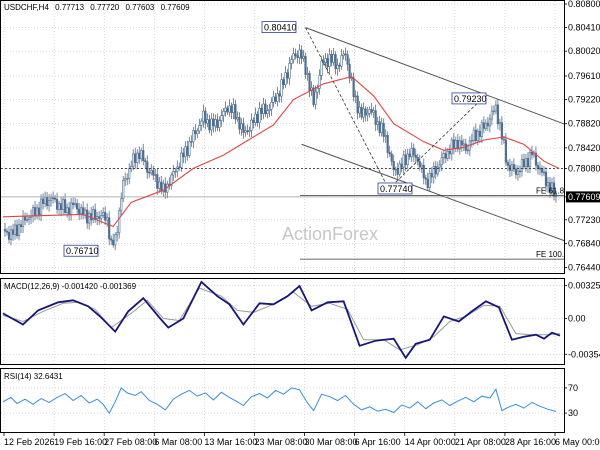 The image size is (600, 450). Describe the element at coordinates (82, 251) in the screenshot. I see `price-label-text: 0.76710` at that location.